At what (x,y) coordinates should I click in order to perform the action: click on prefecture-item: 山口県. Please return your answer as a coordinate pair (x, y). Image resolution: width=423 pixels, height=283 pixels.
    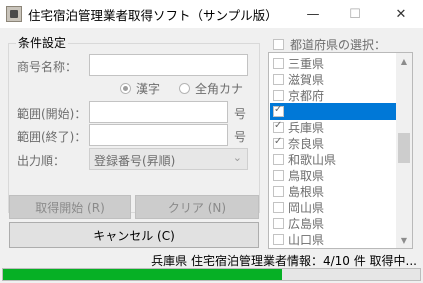
    Looking at the image, I should click on (333, 239).